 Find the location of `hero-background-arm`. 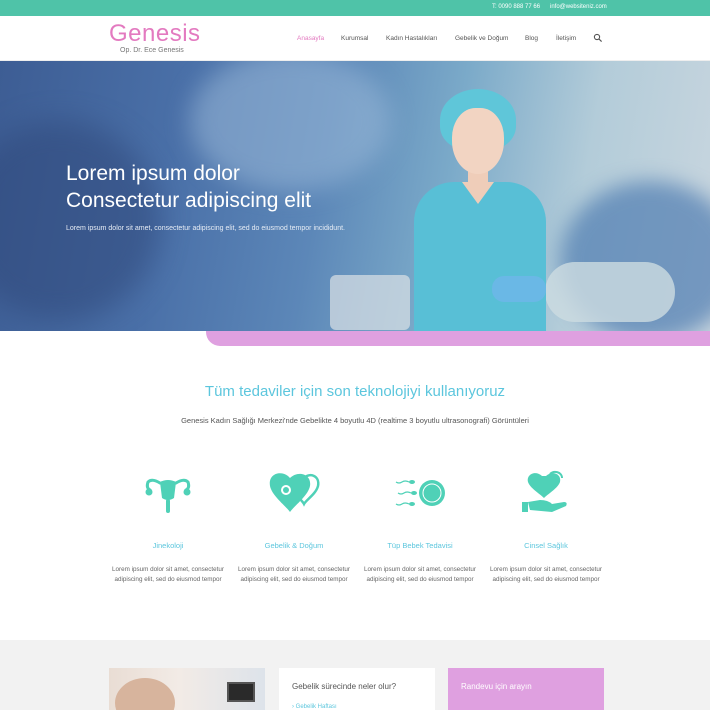

hero-background-arm is located at coordinates (610, 292).